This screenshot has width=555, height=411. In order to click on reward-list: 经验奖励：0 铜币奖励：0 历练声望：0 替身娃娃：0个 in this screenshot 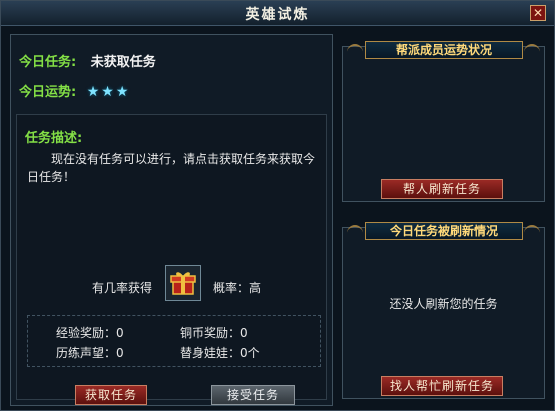, I will do `click(174, 341)`.